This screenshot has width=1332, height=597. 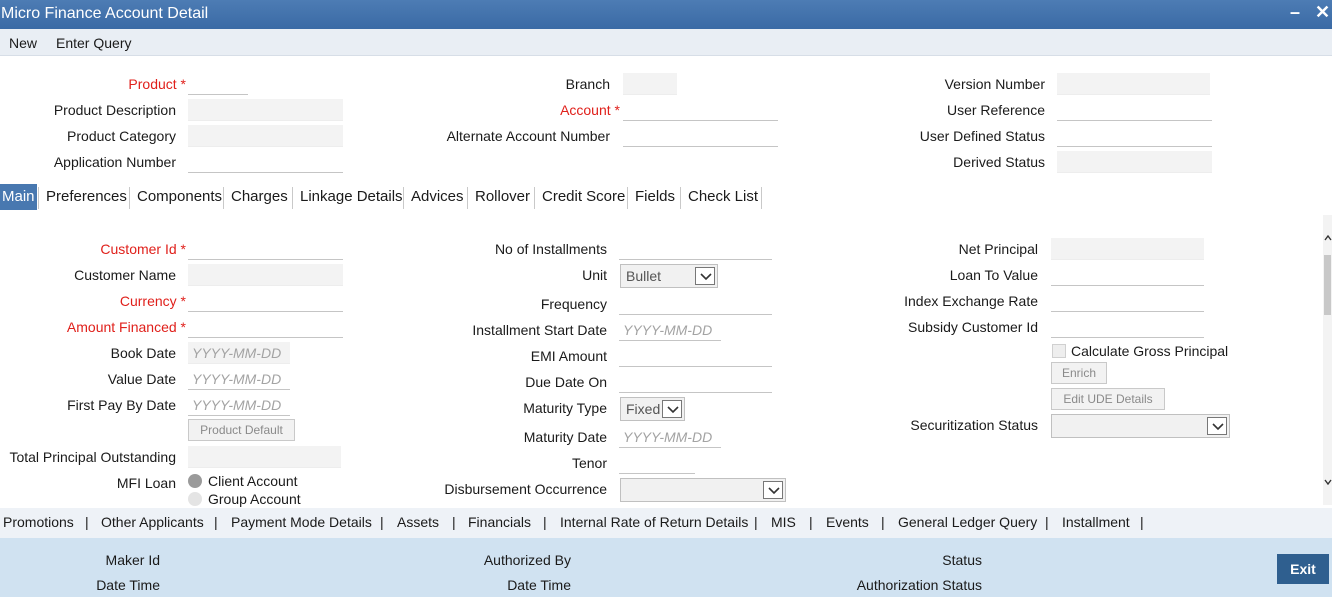 I want to click on securitization-status-select, so click(x=1140, y=426).